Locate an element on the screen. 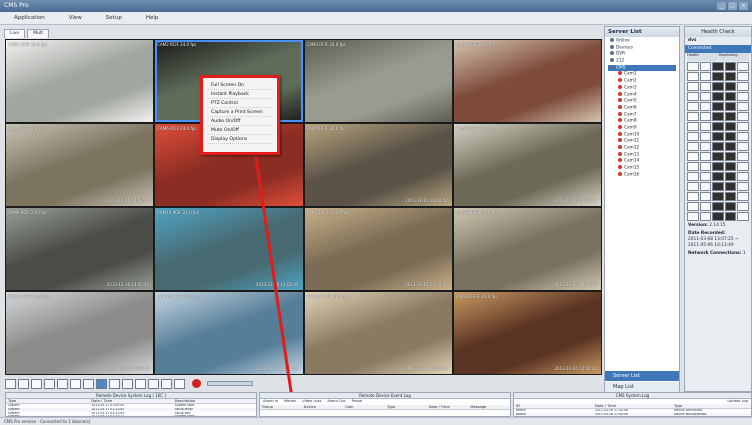 This screenshot has width=752, height=425. menu-item-full-screen: Full Screen On is located at coordinates (240, 85).